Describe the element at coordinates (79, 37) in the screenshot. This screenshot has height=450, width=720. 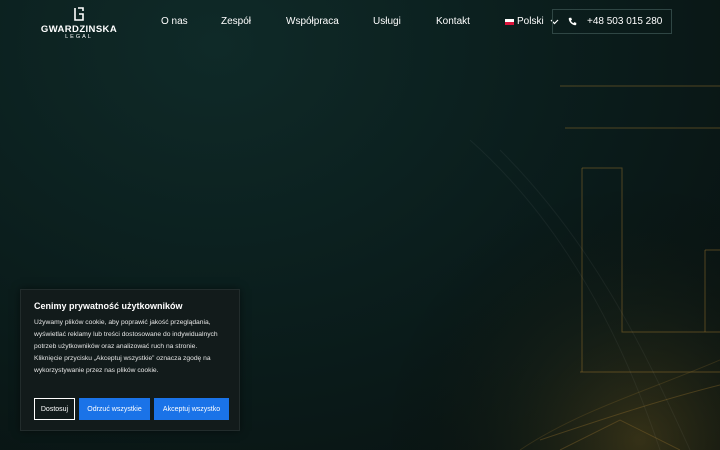
I see `brand-subtitle: LEGAL` at that location.